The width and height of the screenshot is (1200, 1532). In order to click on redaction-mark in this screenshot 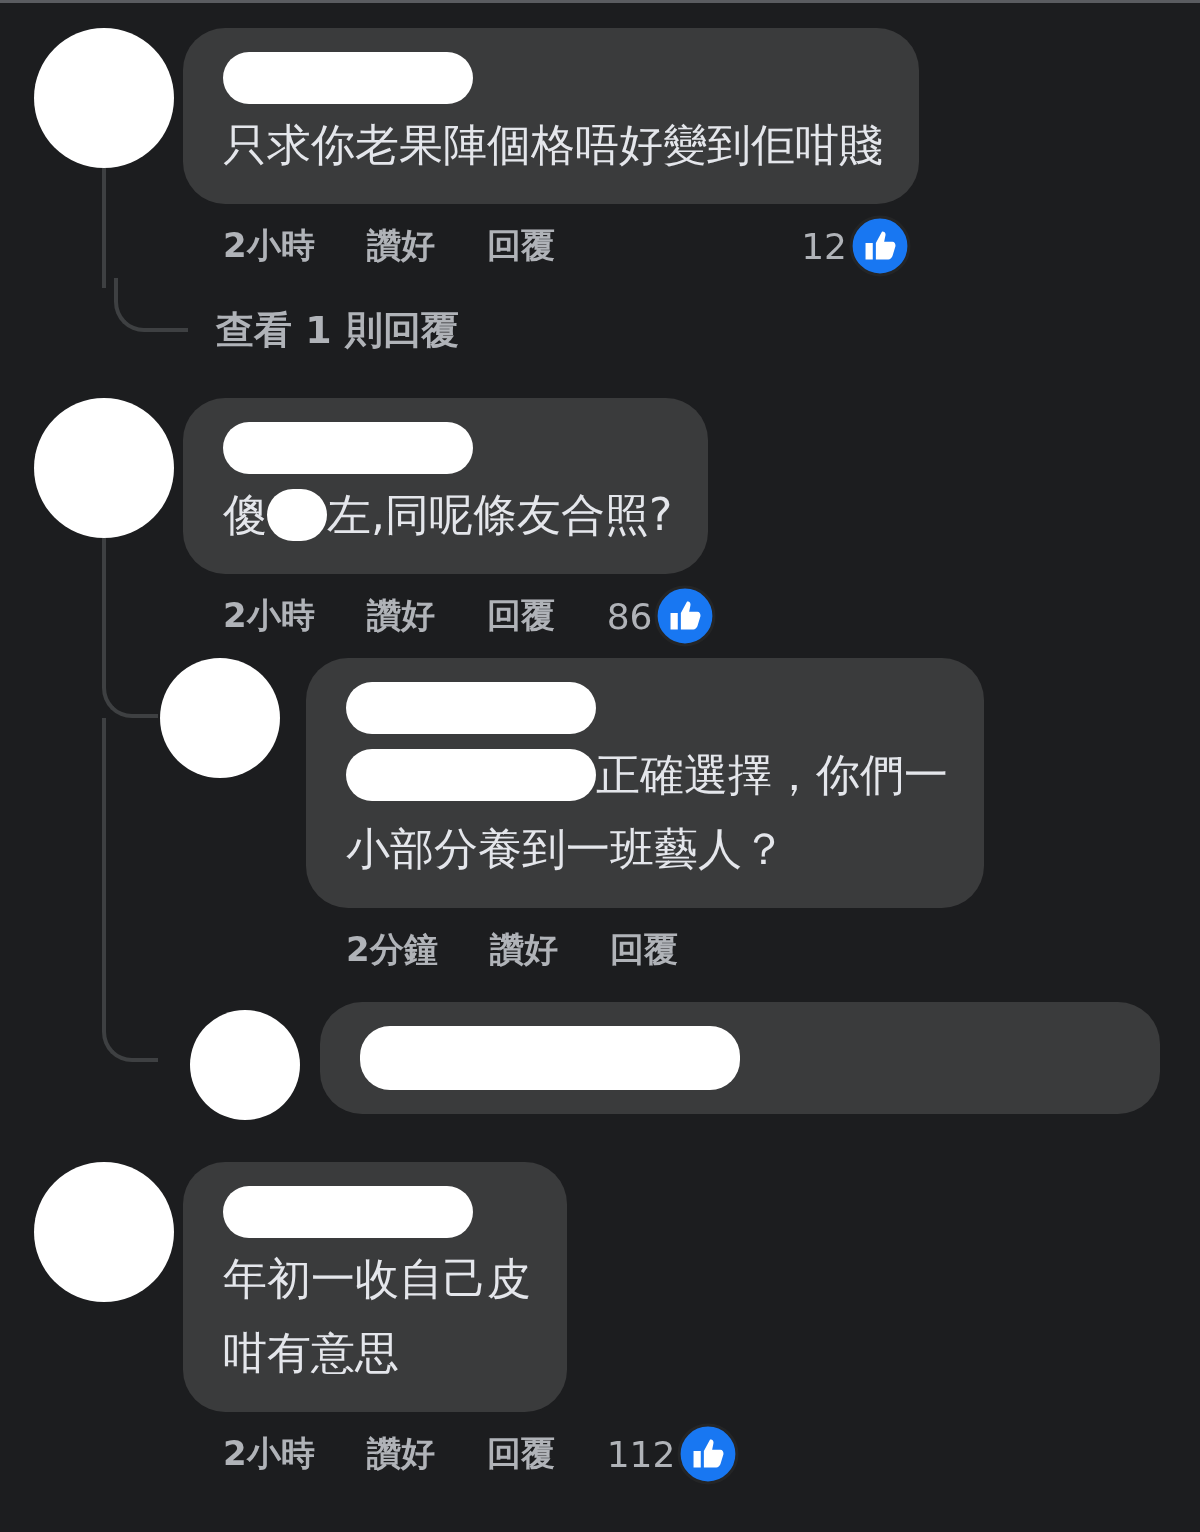, I will do `click(297, 515)`.